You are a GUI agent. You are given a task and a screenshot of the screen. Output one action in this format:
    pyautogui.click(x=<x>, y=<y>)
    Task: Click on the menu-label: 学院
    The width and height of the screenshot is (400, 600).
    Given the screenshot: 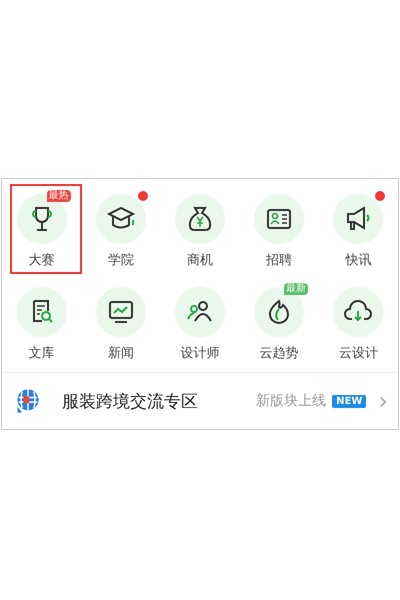 What is the action you would take?
    pyautogui.click(x=121, y=261)
    